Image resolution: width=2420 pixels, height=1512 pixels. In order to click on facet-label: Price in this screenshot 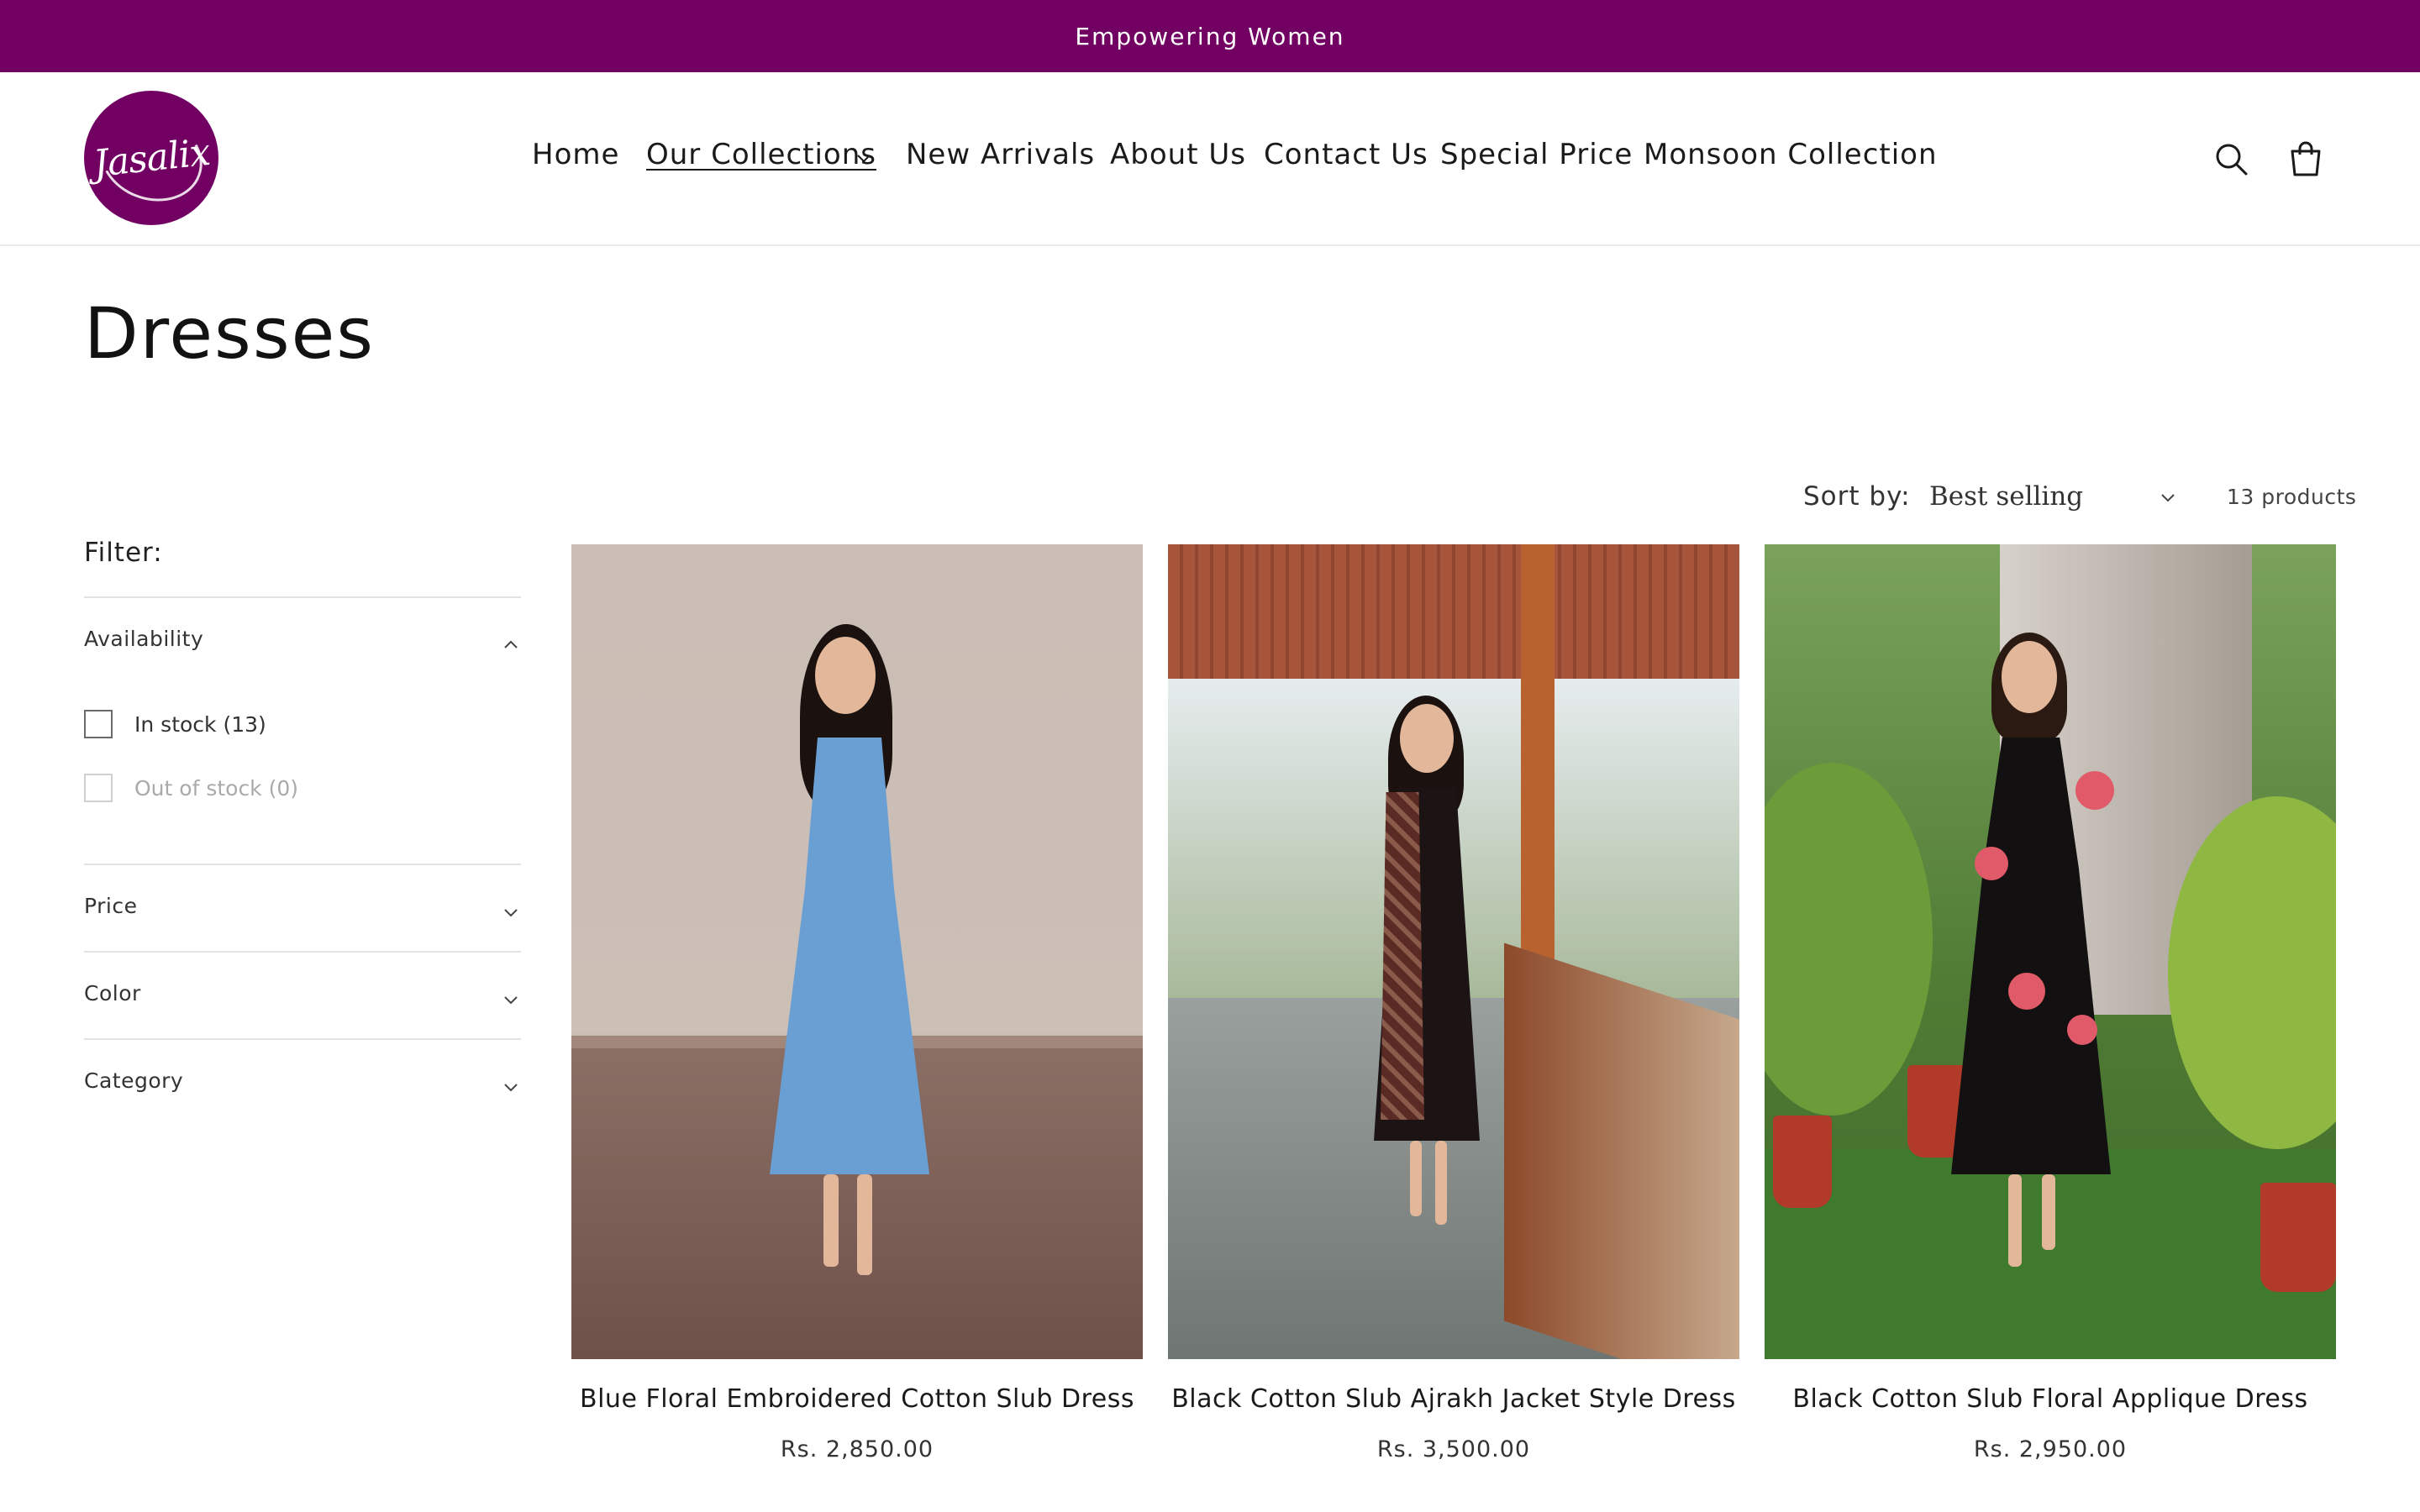, I will do `click(111, 906)`.